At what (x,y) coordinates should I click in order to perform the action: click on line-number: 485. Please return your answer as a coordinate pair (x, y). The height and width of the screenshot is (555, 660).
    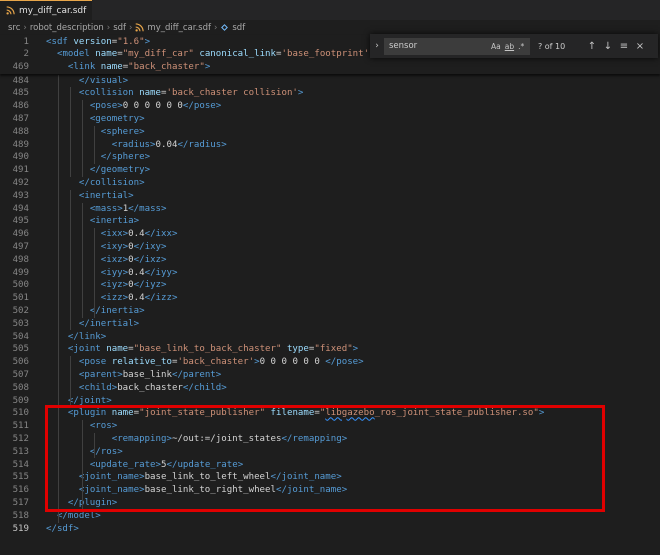
    Looking at the image, I should click on (20, 93).